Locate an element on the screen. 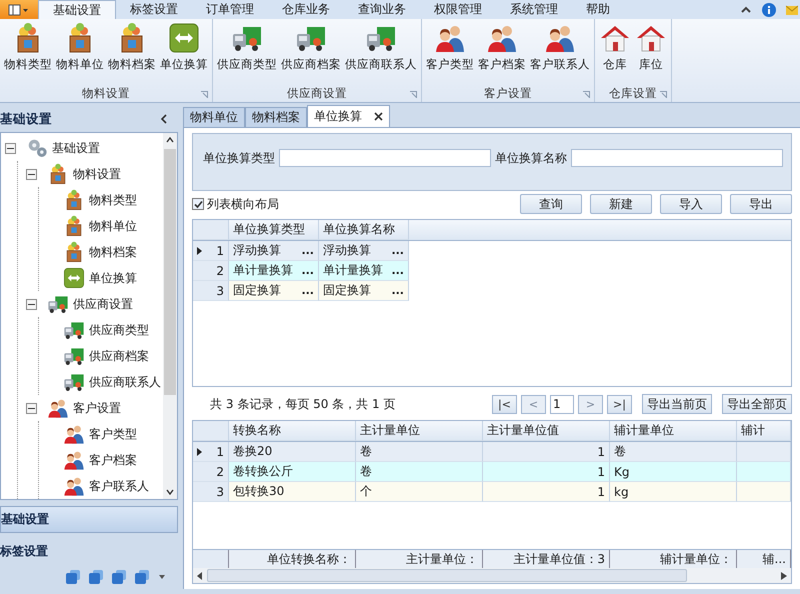 The width and height of the screenshot is (800, 594). export-button: 导出当前页 is located at coordinates (677, 404).